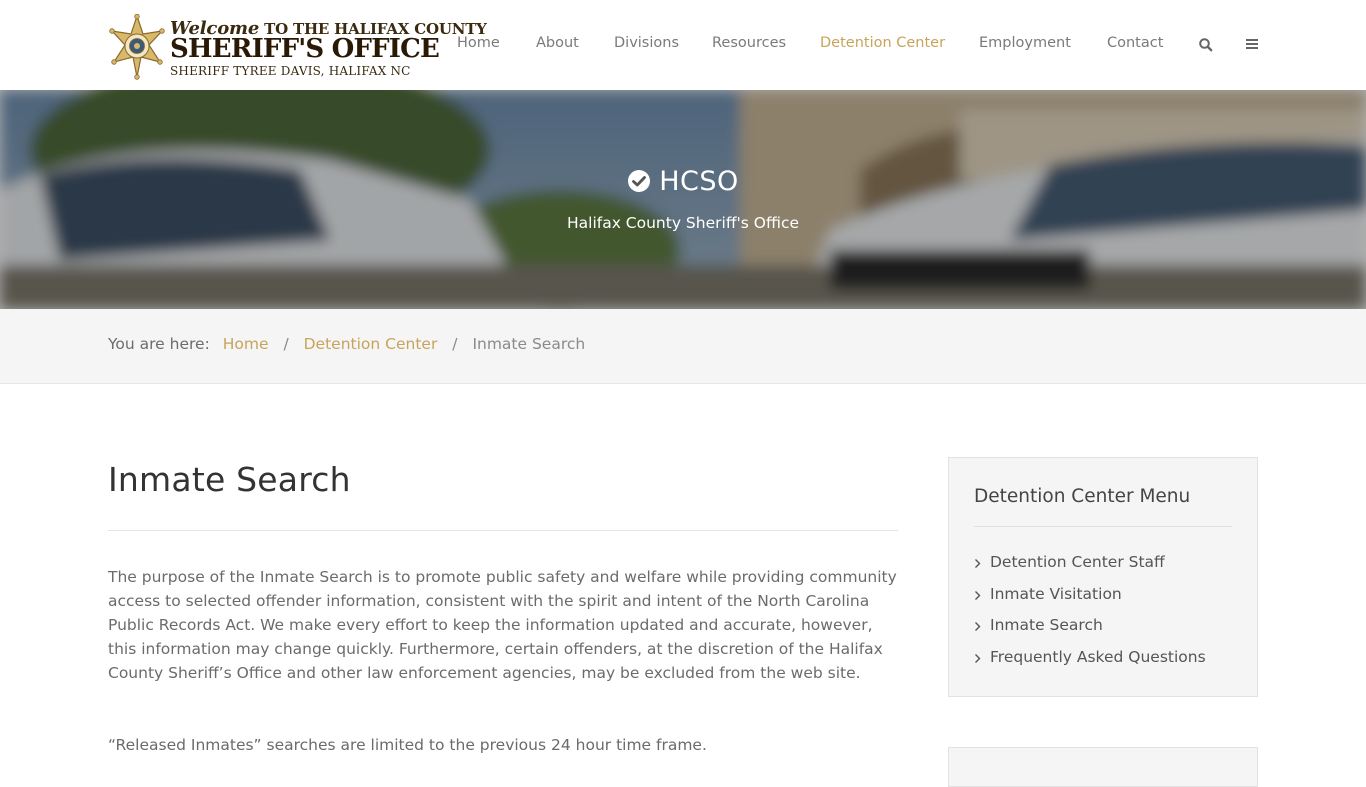 Image resolution: width=1366 pixels, height=787 pixels. What do you see at coordinates (1046, 625) in the screenshot?
I see `sidebar-item-label: Inmate Search` at bounding box center [1046, 625].